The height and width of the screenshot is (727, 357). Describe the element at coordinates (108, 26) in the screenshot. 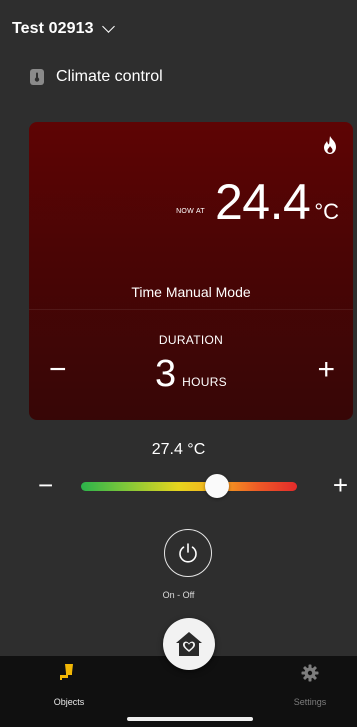

I see `chevron-down-icon` at that location.